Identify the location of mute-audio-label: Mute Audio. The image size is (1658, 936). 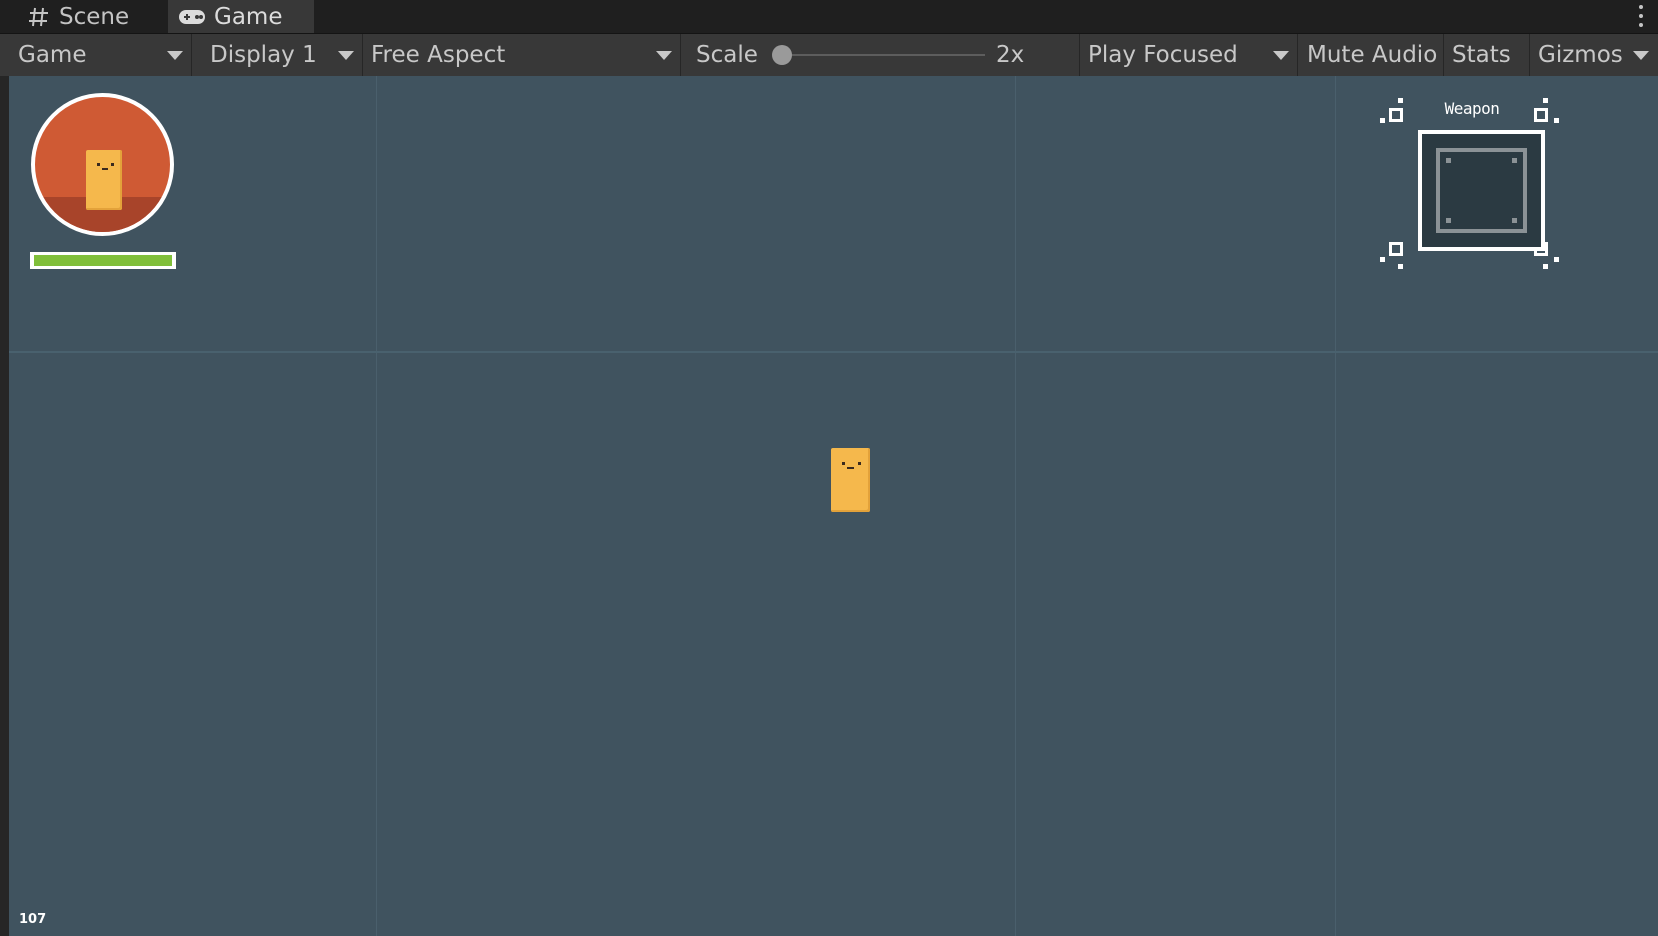
(1372, 55).